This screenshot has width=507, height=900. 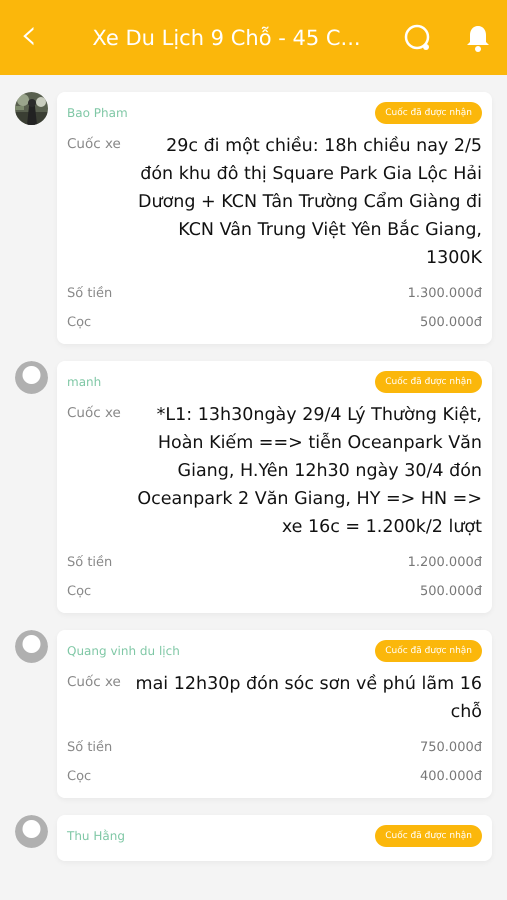 I want to click on amount-value: 750.000đ, so click(x=451, y=747).